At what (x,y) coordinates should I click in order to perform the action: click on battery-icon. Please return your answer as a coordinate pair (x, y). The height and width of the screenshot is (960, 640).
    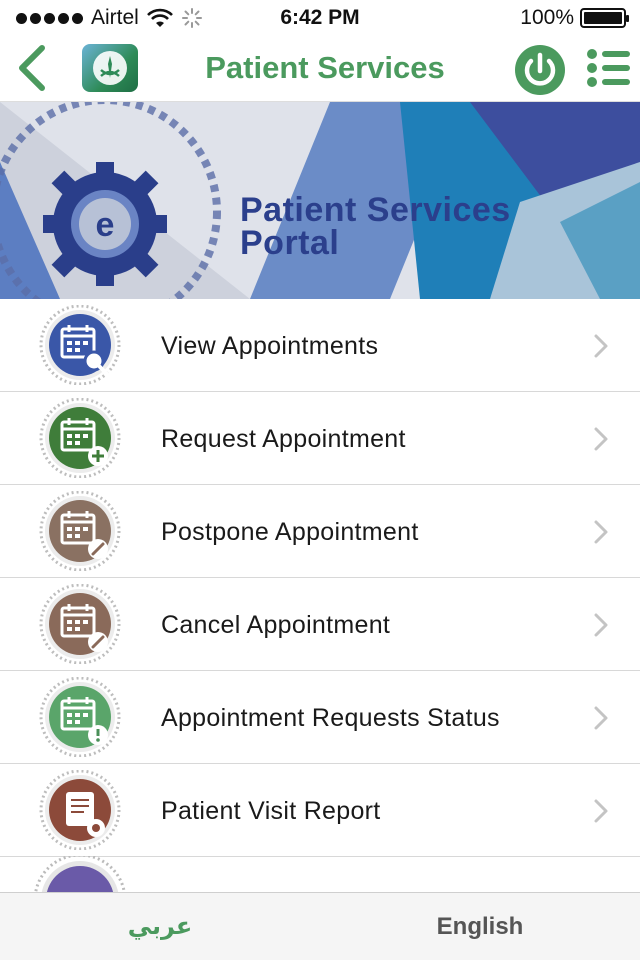
    Looking at the image, I should click on (604, 18).